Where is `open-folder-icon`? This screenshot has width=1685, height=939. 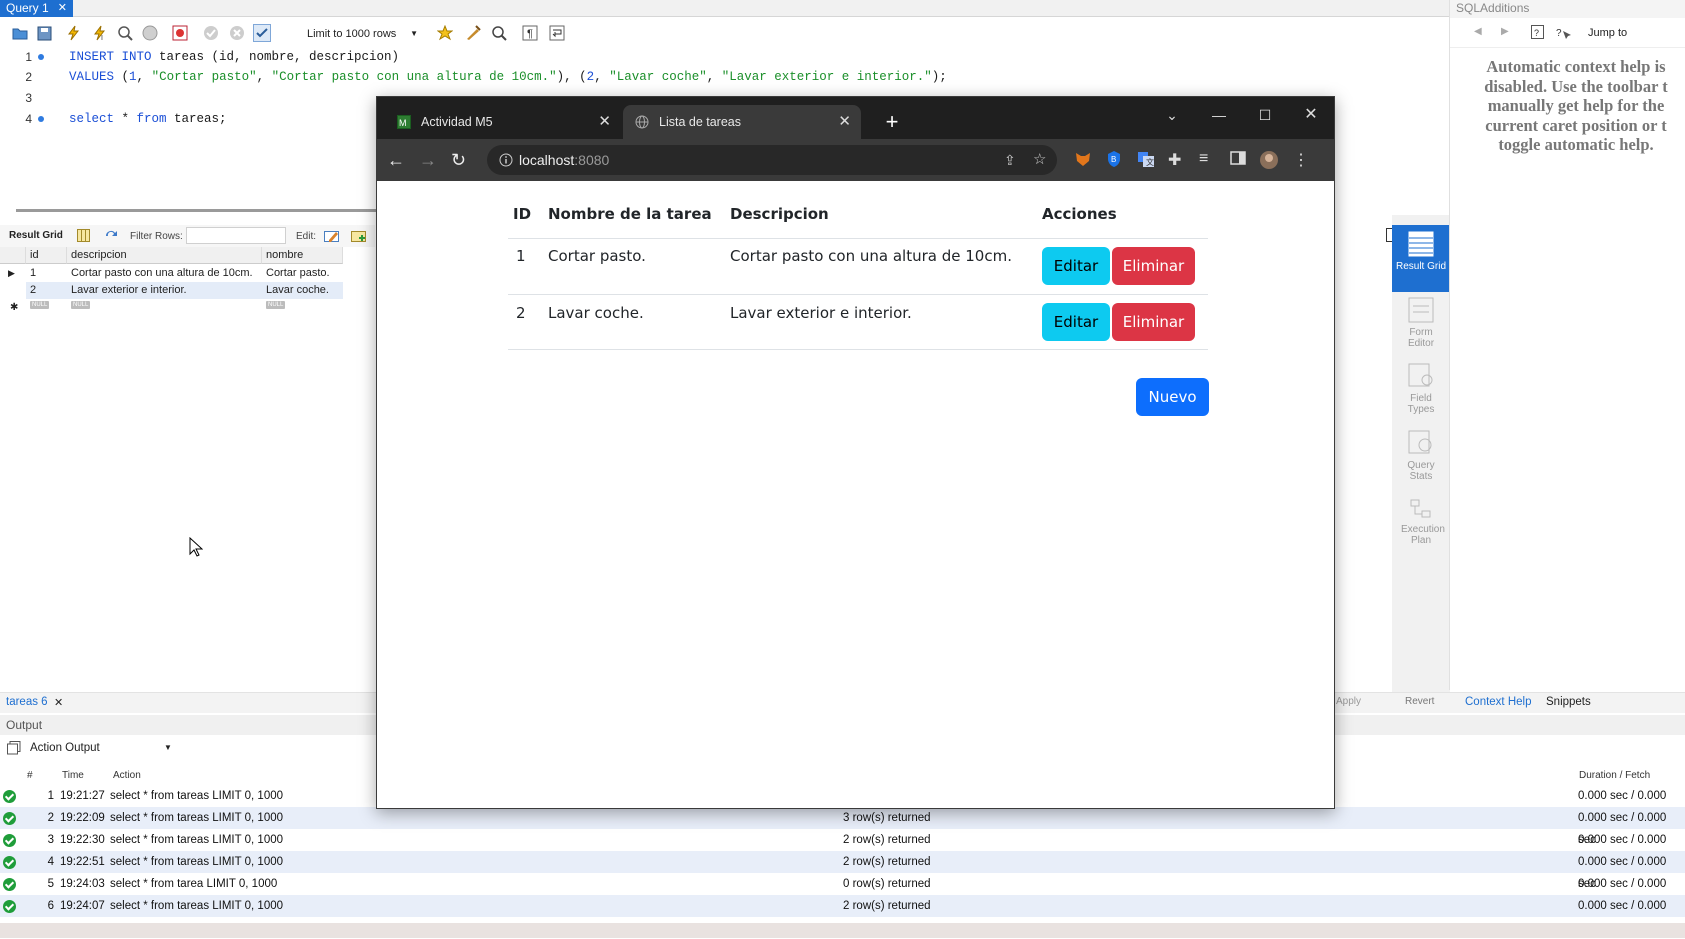
open-folder-icon is located at coordinates (20, 34).